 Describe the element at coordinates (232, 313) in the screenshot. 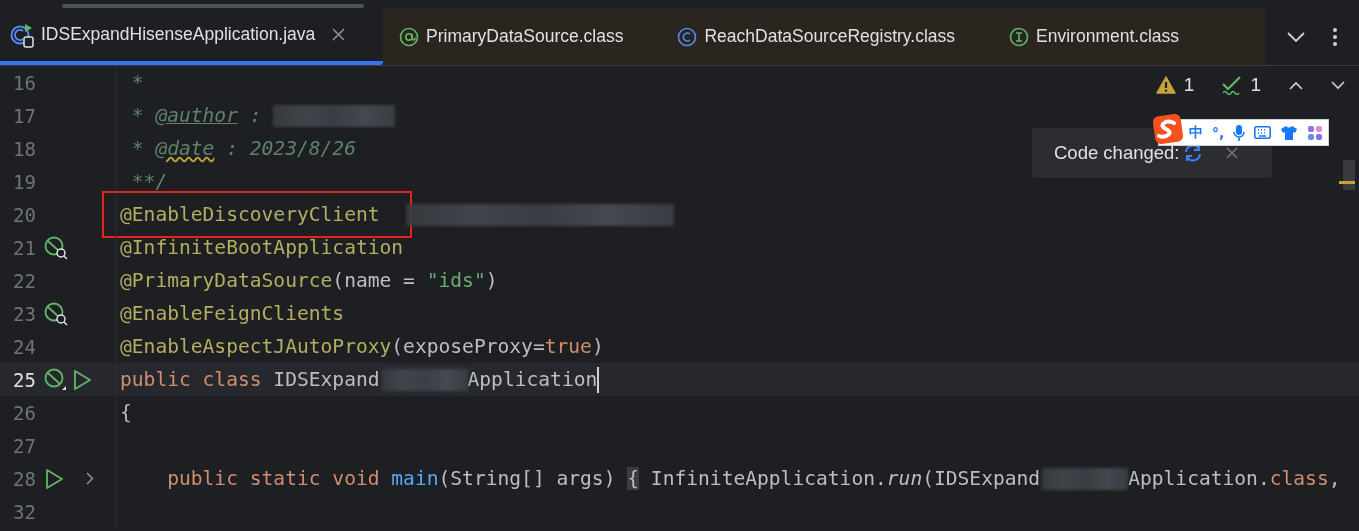

I see `code-text: @EnableFeignClients` at that location.